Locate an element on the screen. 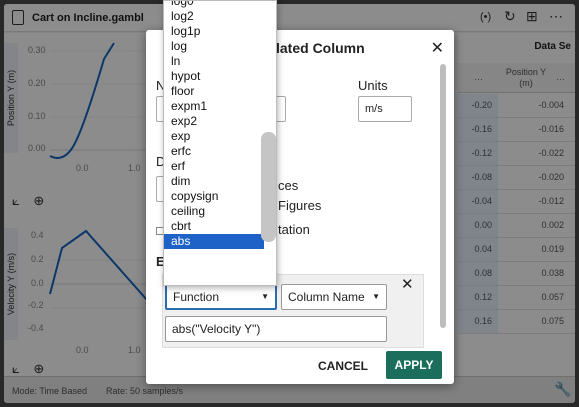 This screenshot has width=579, height=407. units-field: m/s is located at coordinates (385, 109).